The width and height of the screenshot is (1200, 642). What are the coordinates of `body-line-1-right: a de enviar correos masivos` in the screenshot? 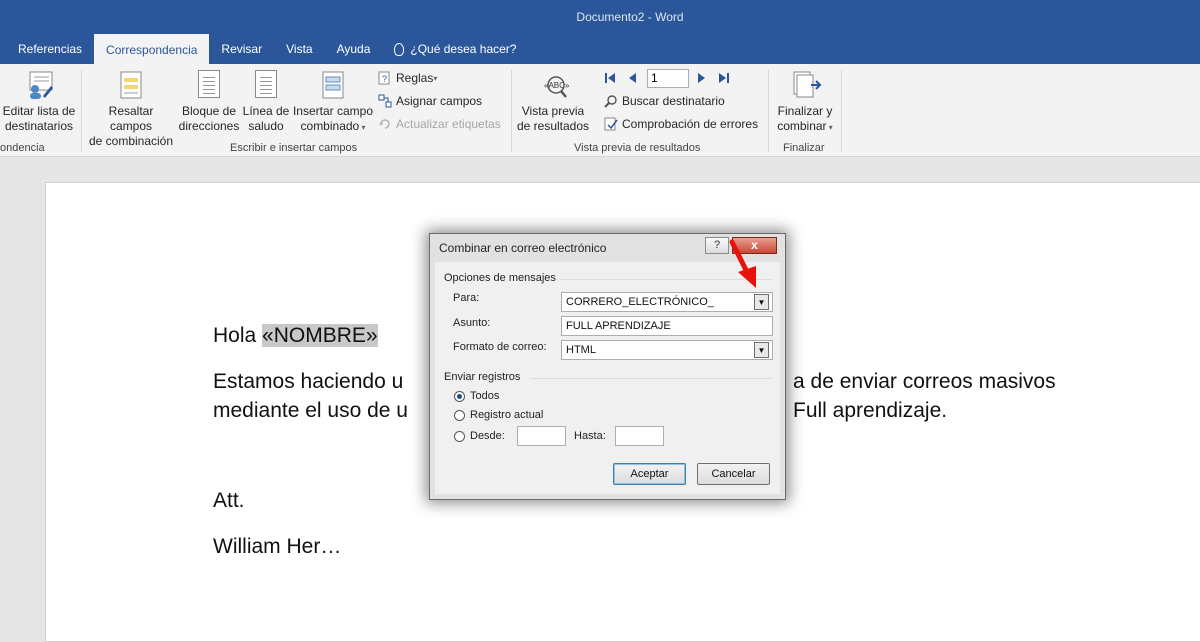 It's located at (924, 381).